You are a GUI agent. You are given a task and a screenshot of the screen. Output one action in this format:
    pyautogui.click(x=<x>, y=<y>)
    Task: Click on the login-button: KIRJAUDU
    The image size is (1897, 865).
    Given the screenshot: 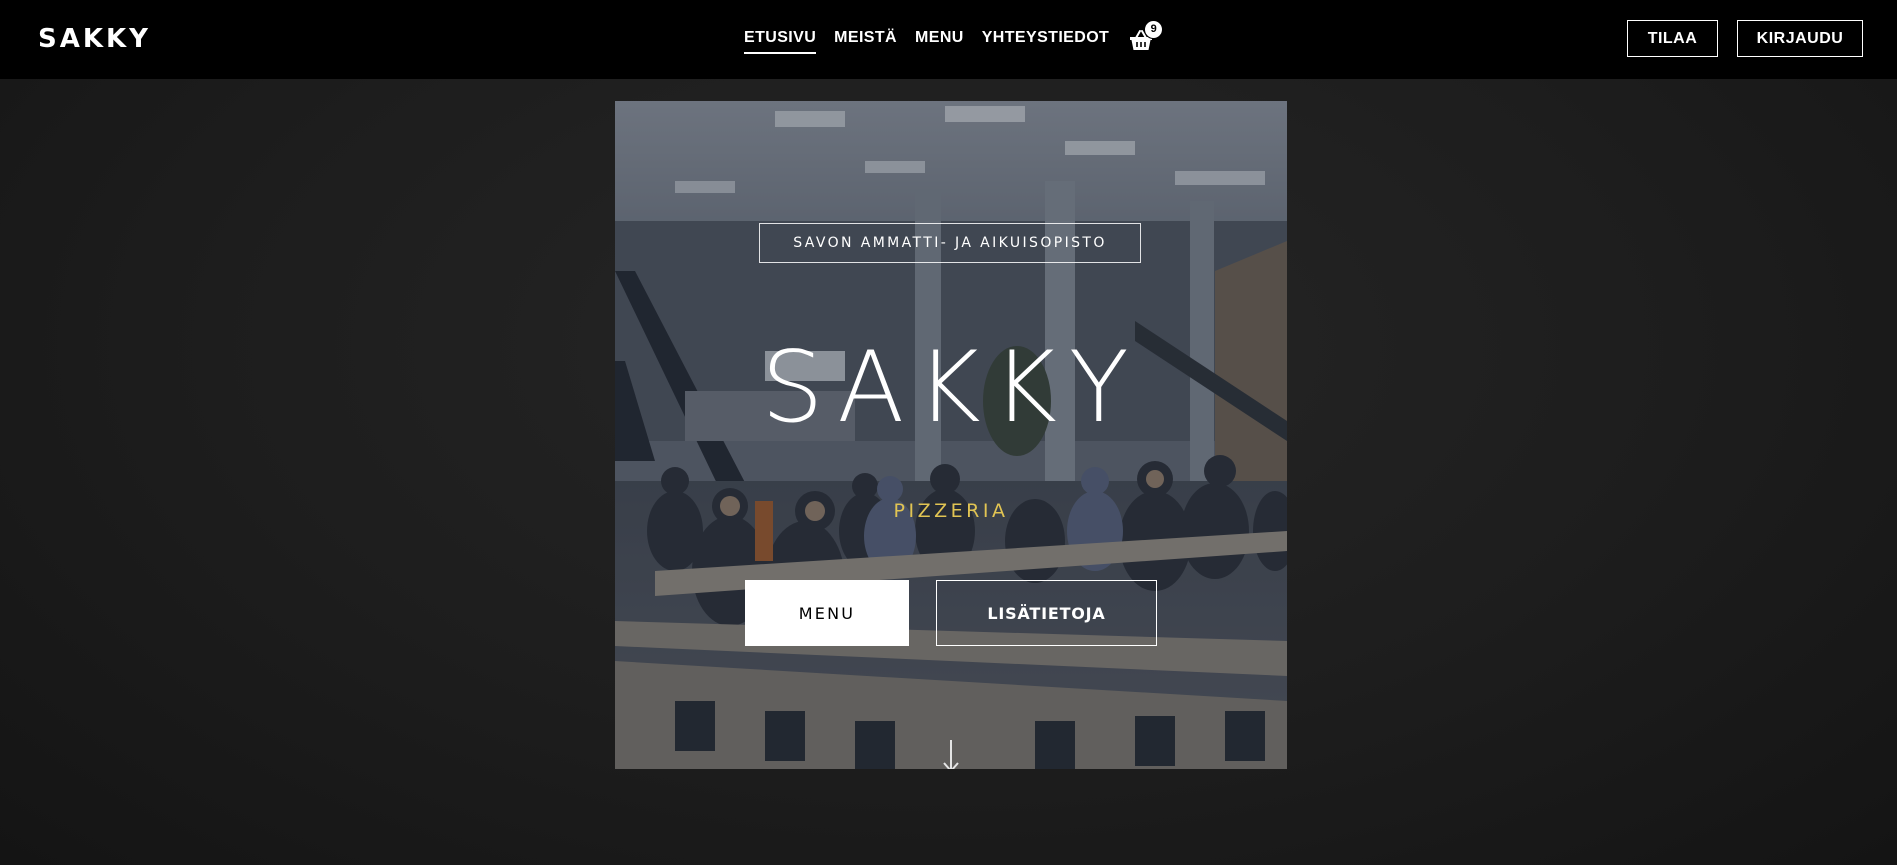 What is the action you would take?
    pyautogui.click(x=1800, y=38)
    